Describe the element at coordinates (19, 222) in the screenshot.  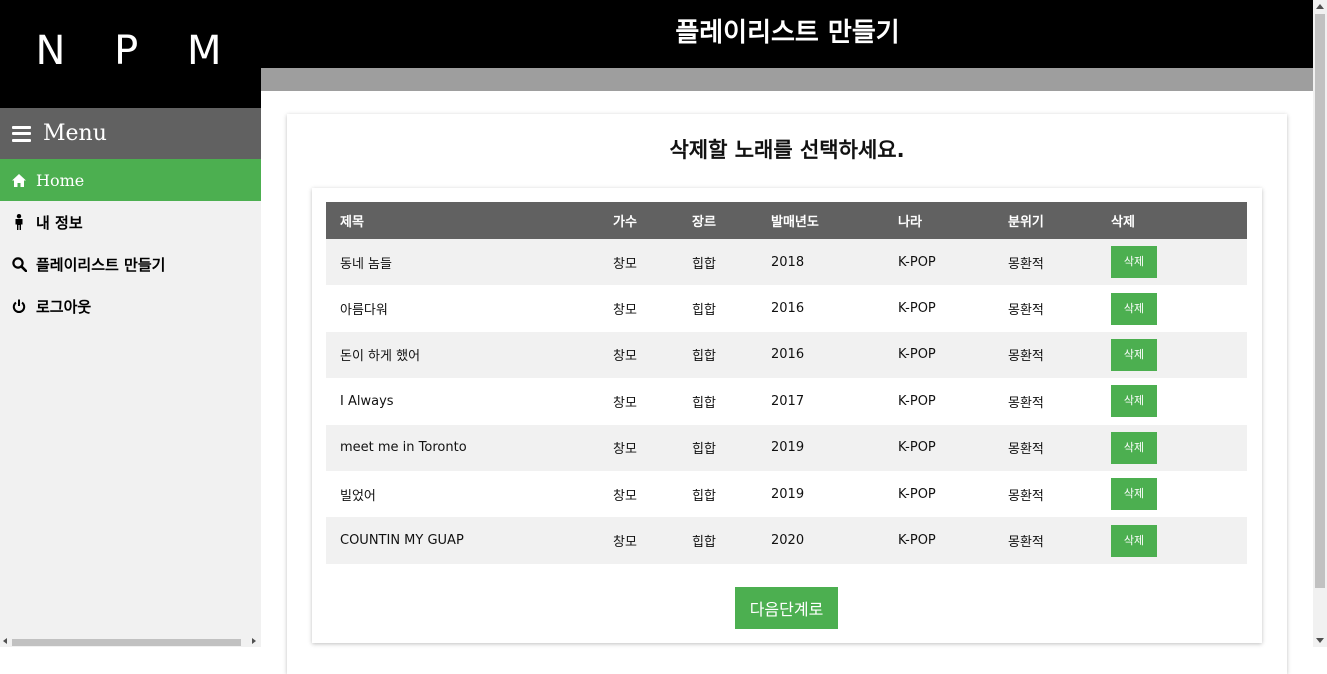
I see `person-icon` at that location.